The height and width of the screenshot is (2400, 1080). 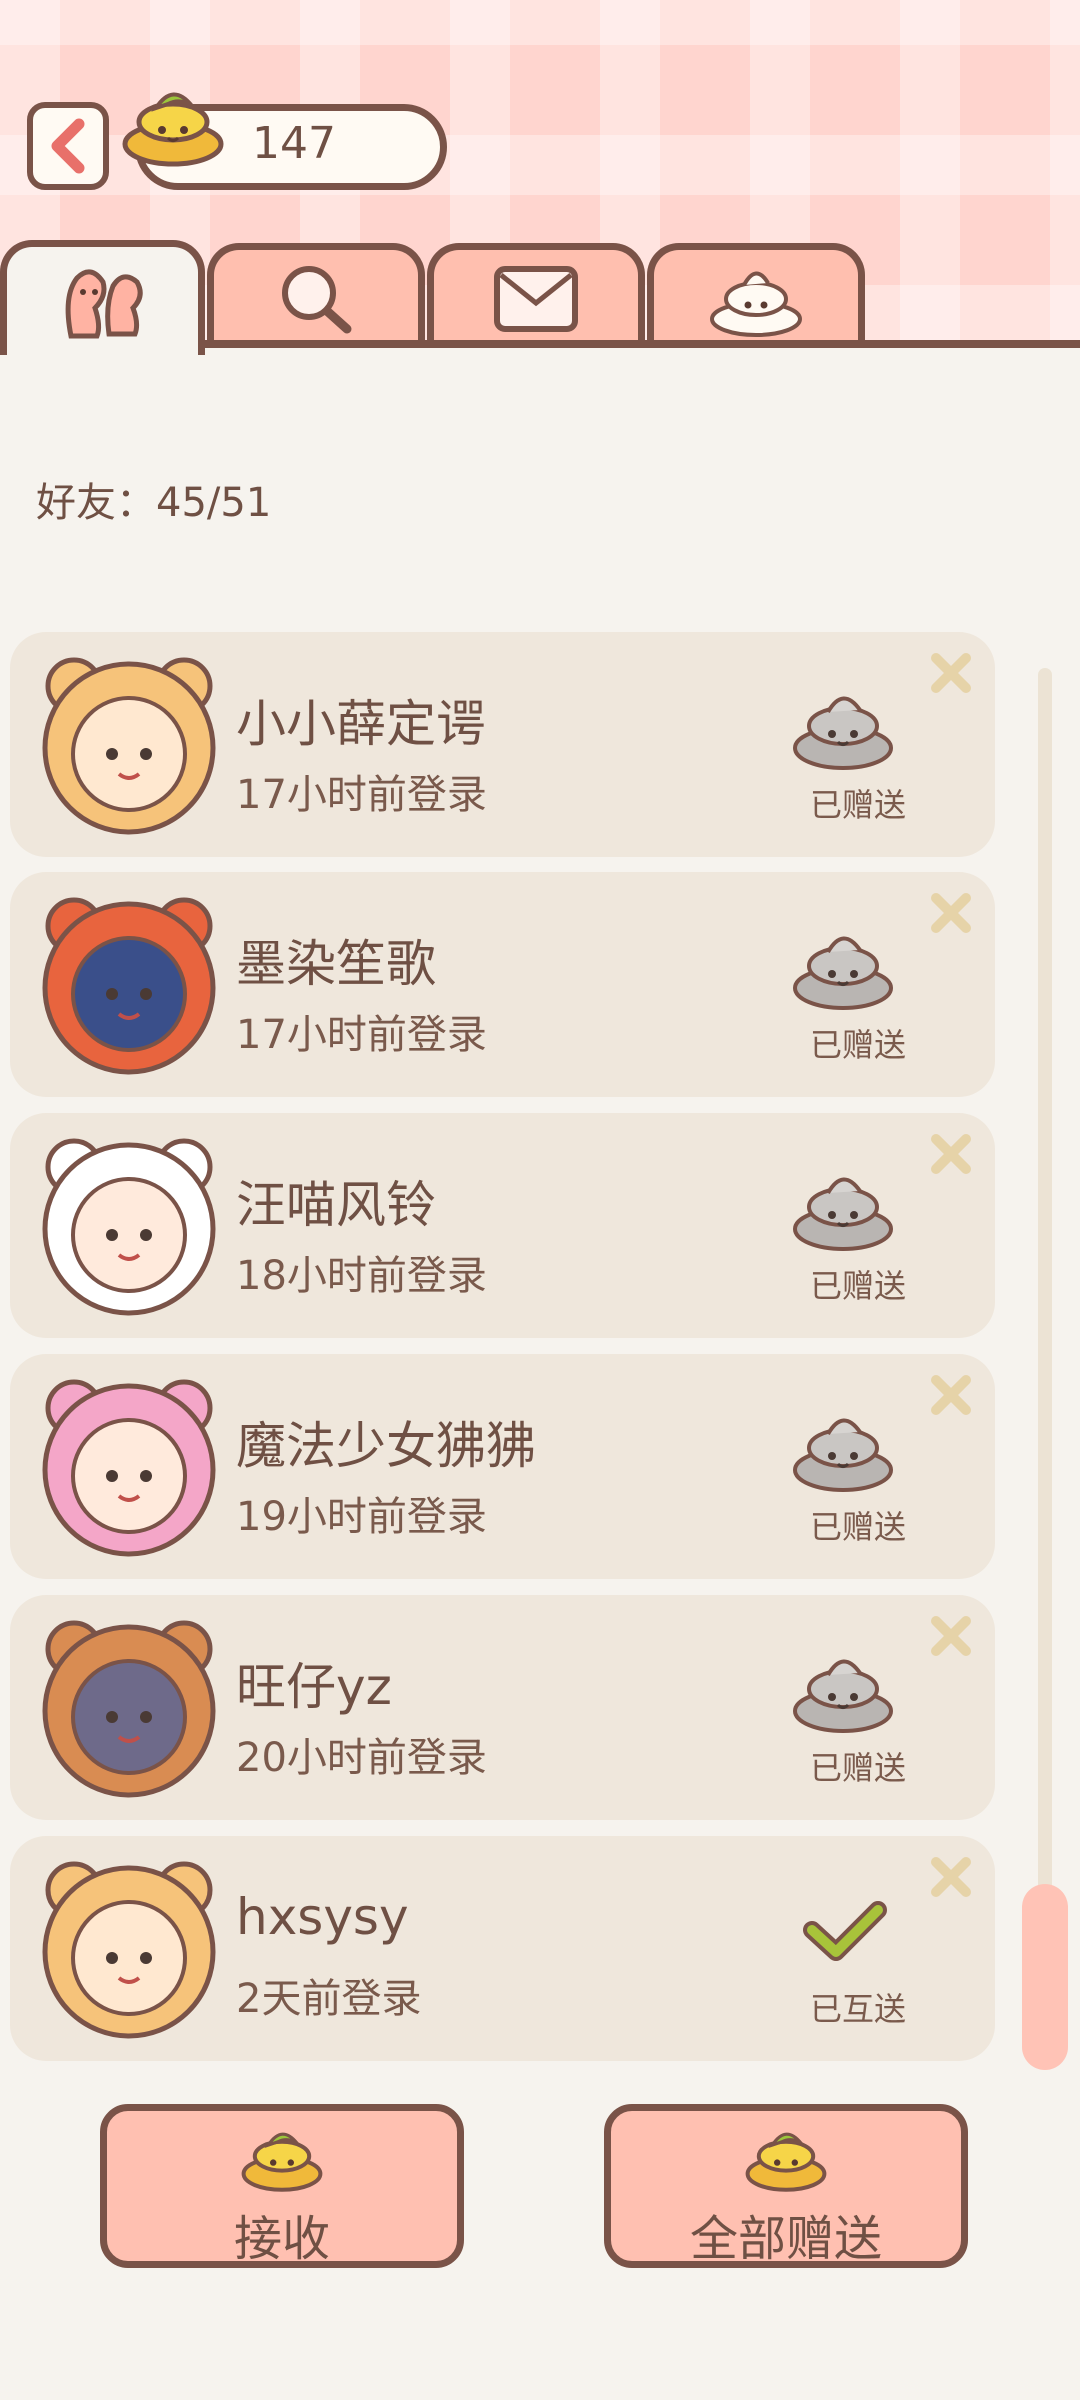 I want to click on friend-name: 墨染笙歌, so click(x=336, y=964).